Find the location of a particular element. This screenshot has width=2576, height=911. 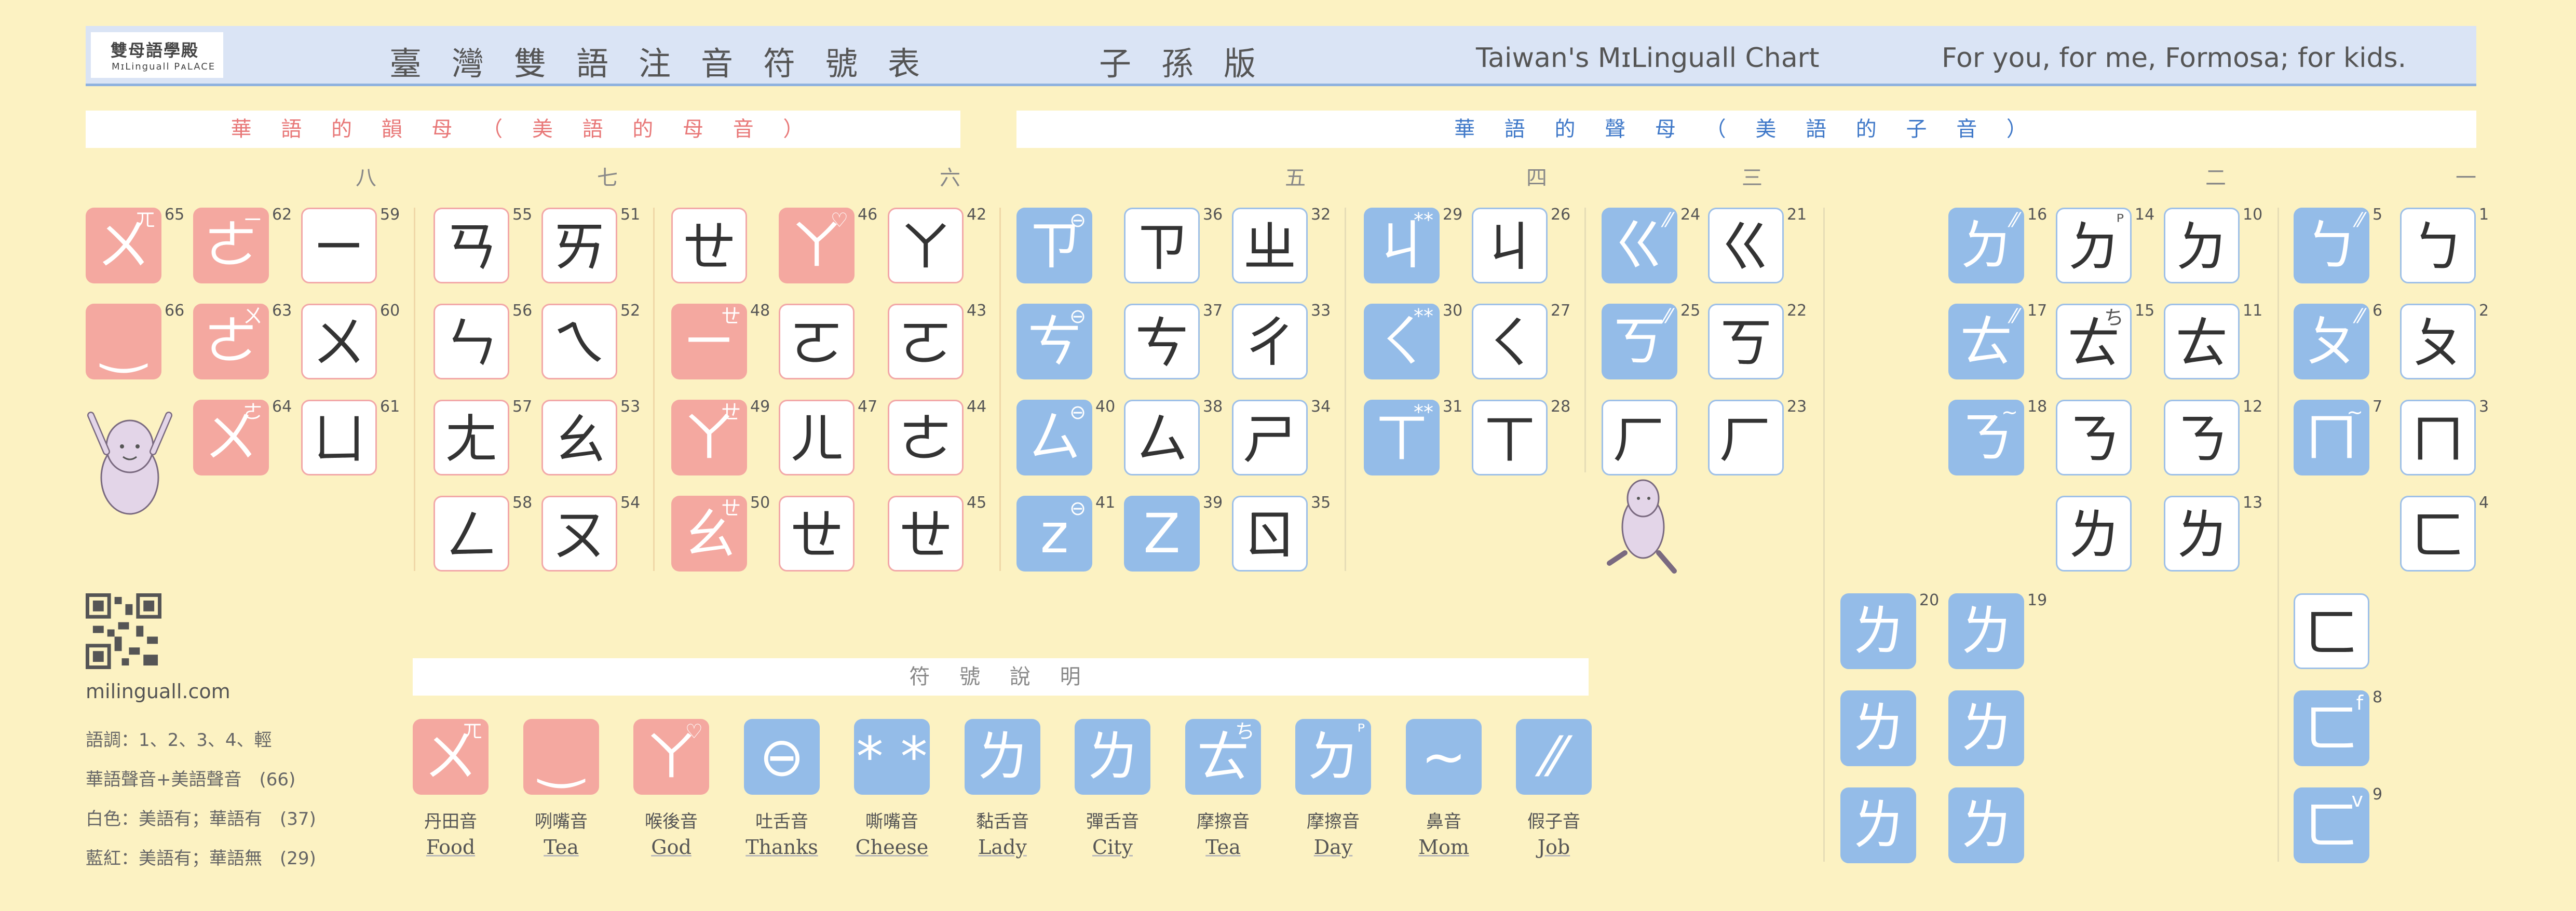

symbol-tile: ㄉ ⁄⁄ is located at coordinates (1986, 245).